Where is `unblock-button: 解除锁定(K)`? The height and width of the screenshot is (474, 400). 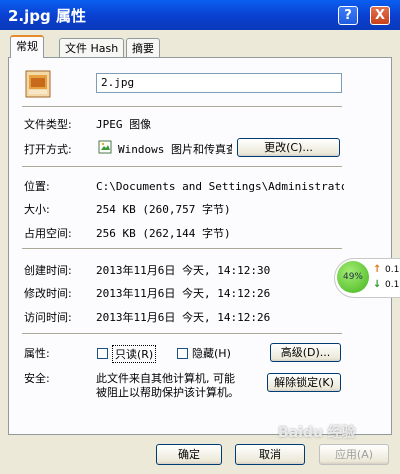
unblock-button: 解除锁定(K) is located at coordinates (304, 382).